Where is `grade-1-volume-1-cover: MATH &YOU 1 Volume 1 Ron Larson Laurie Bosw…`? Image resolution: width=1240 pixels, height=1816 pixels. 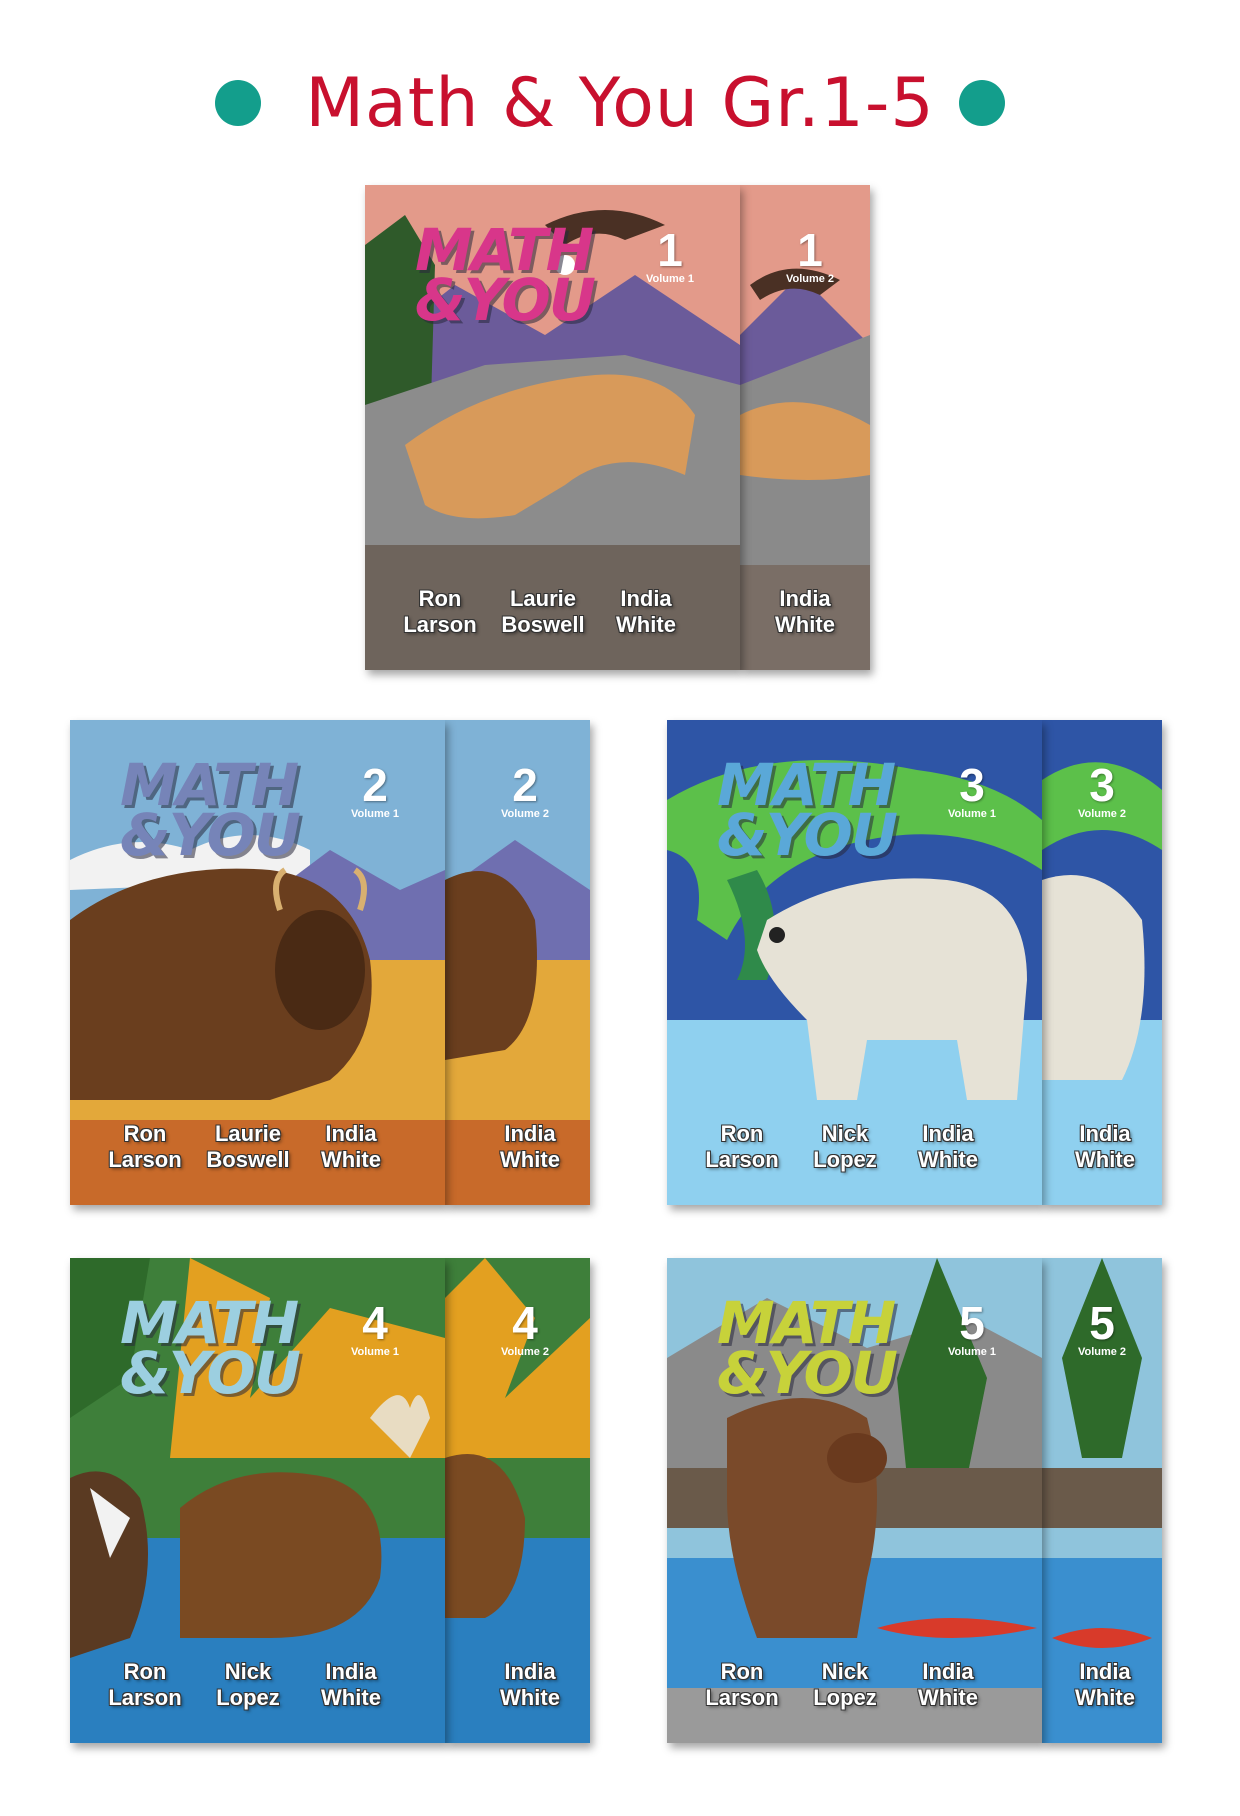
grade-1-volume-1-cover: MATH &YOU 1 Volume 1 Ron Larson Laurie Bosw… is located at coordinates (552, 427).